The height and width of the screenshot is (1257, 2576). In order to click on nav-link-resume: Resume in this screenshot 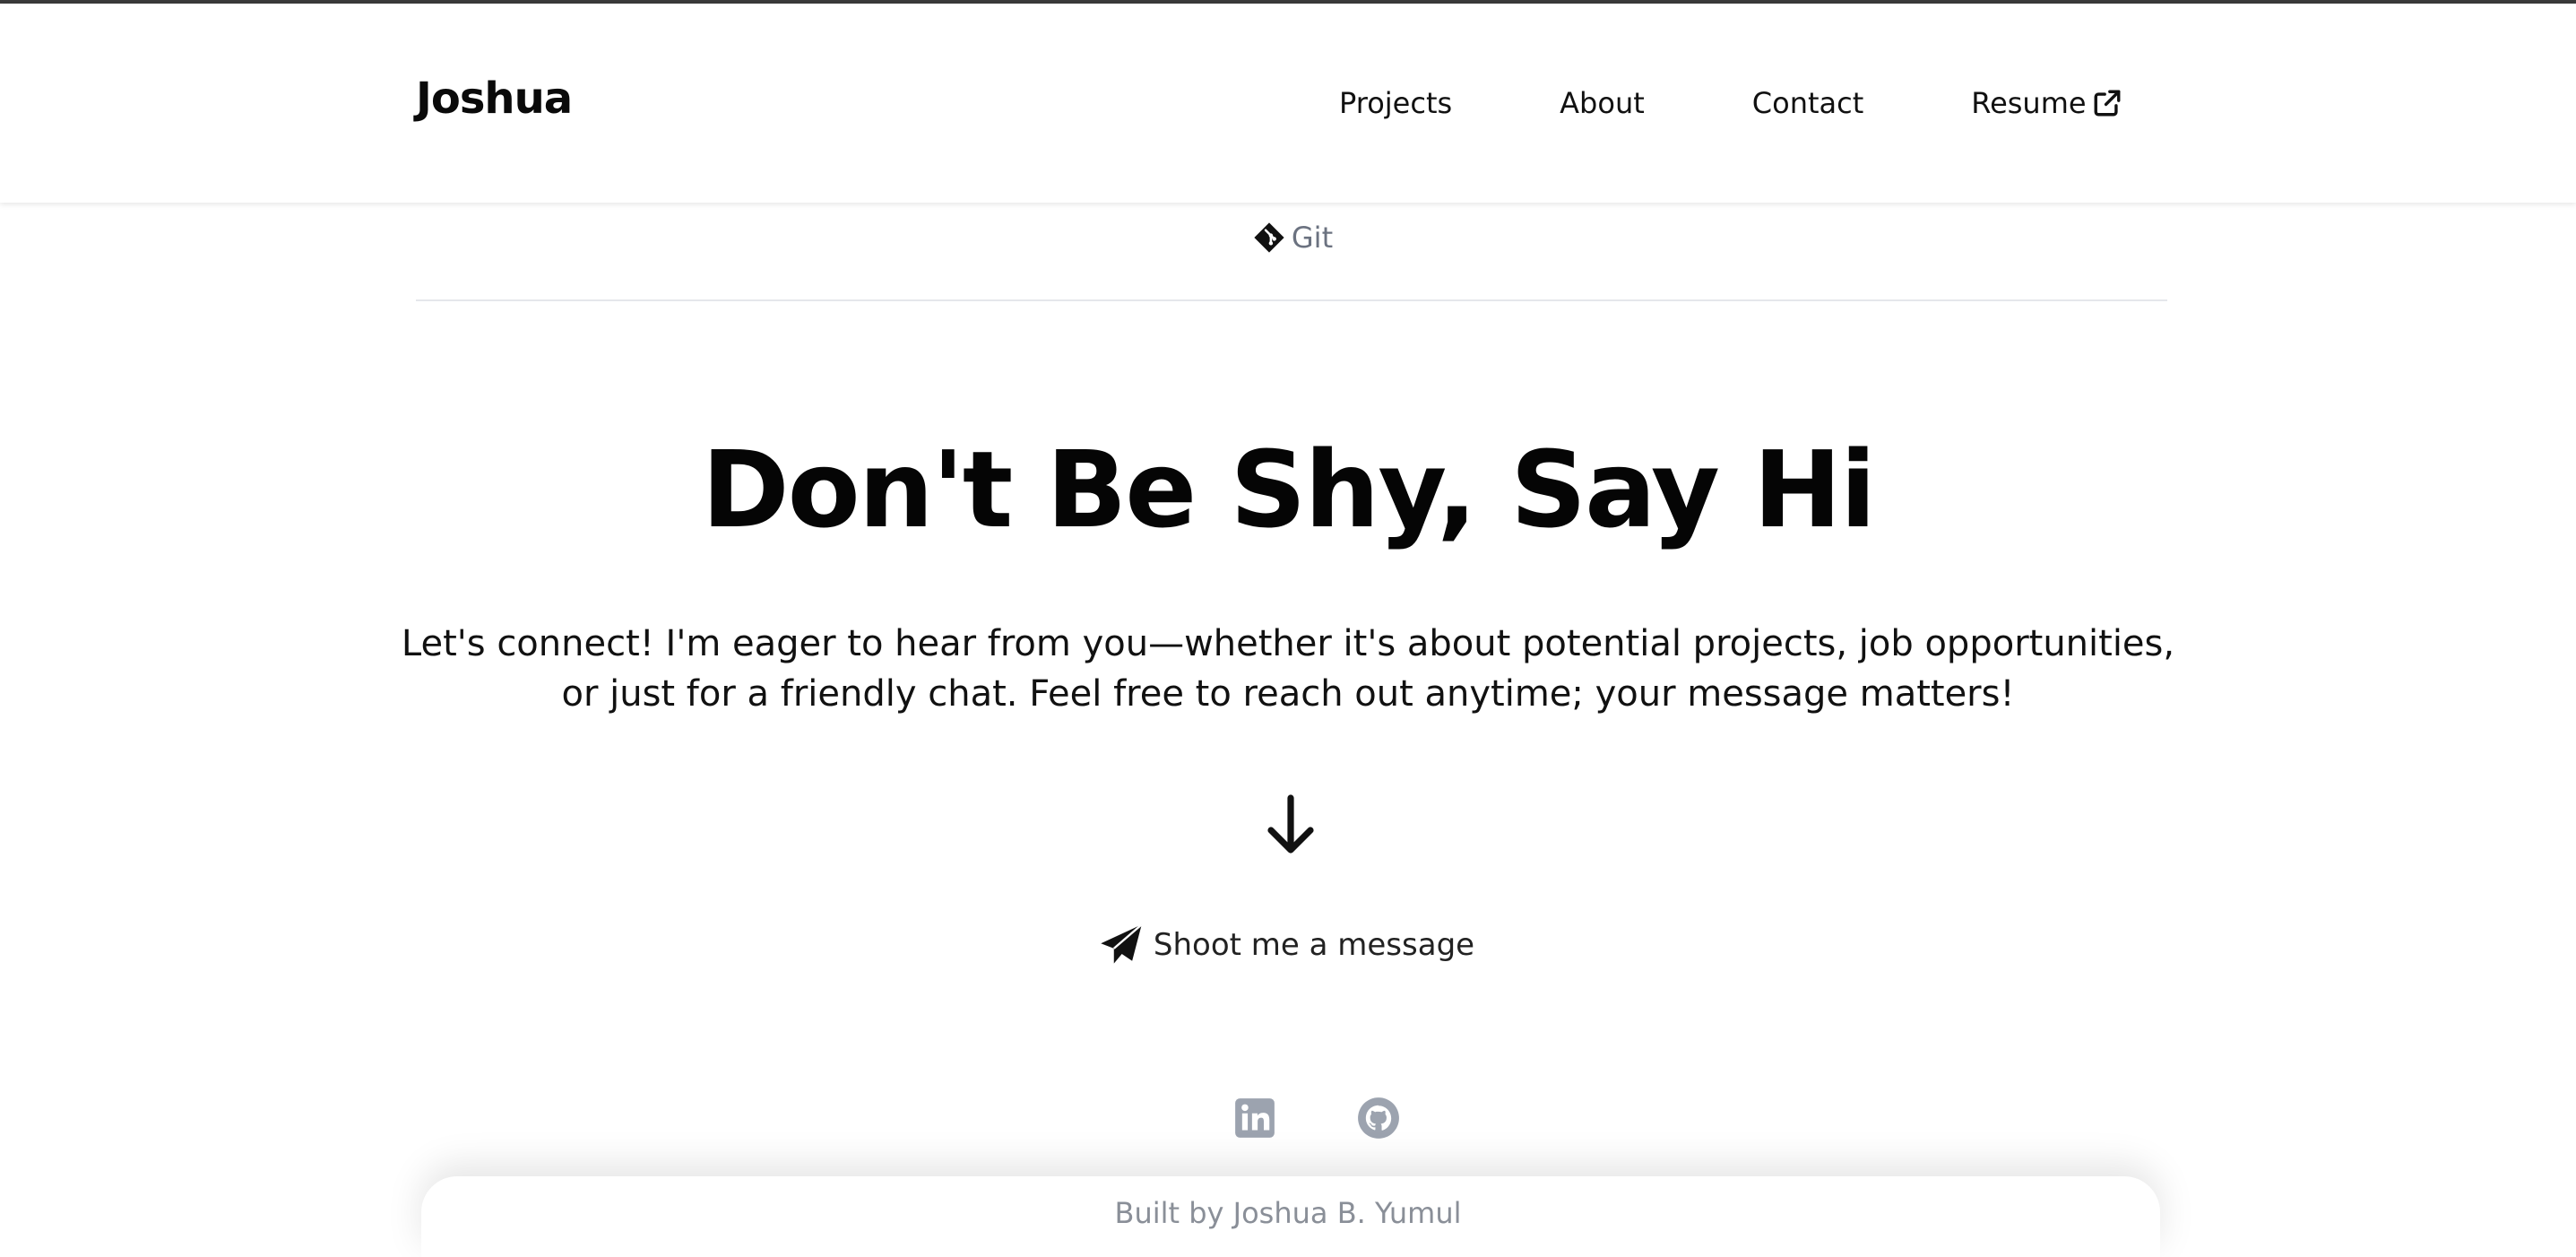, I will do `click(2046, 103)`.